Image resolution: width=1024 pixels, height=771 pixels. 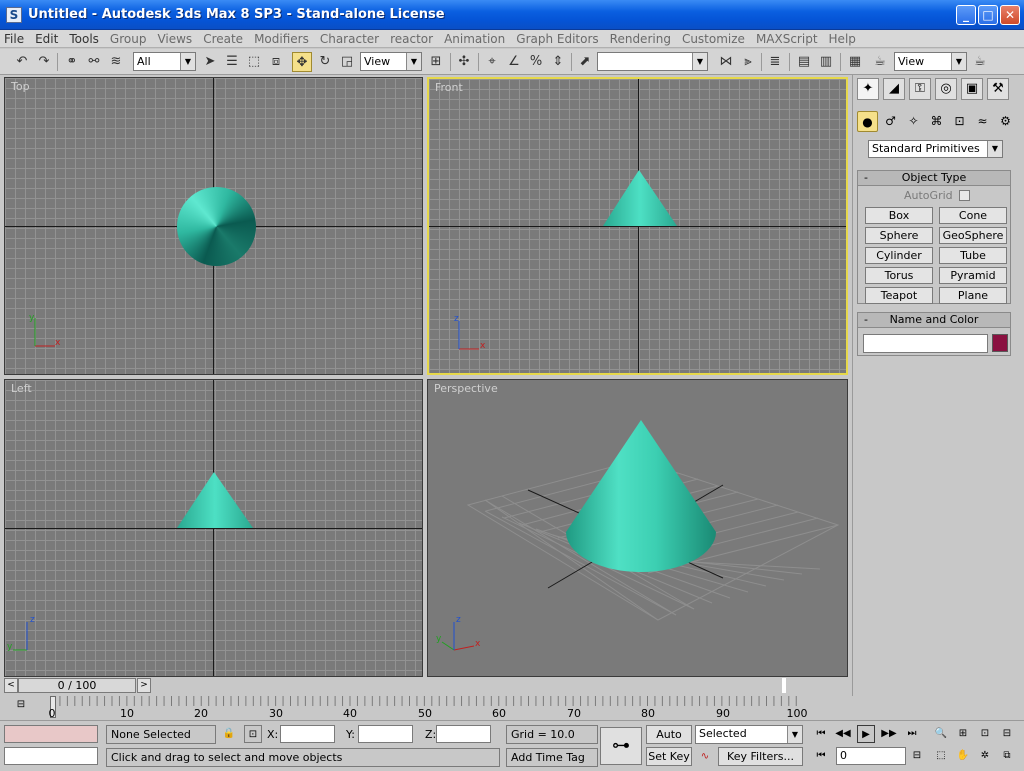 What do you see at coordinates (46, 39) in the screenshot?
I see `menu-edit: Edit` at bounding box center [46, 39].